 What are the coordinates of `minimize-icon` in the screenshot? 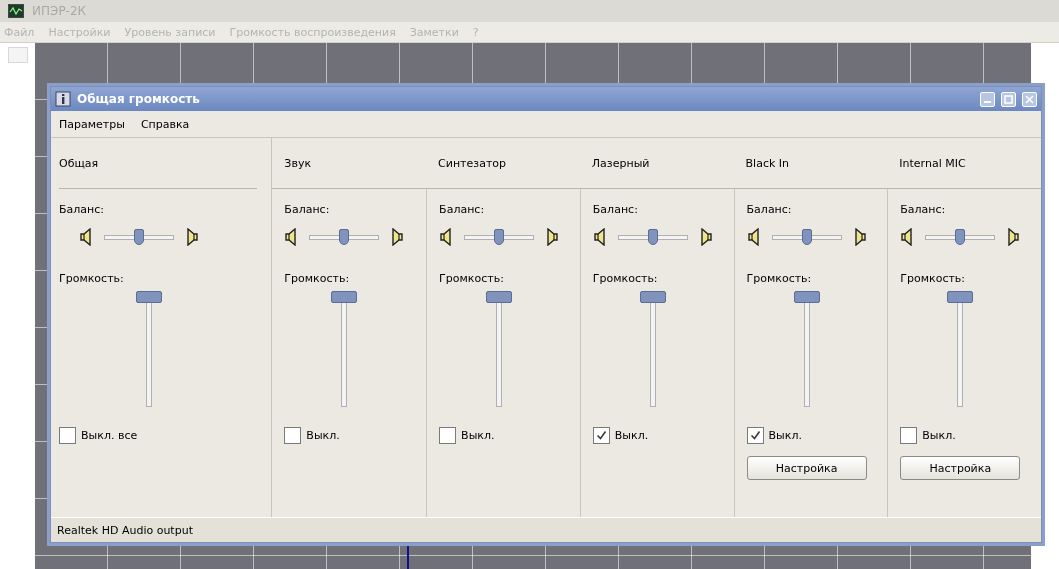 It's located at (987, 101).